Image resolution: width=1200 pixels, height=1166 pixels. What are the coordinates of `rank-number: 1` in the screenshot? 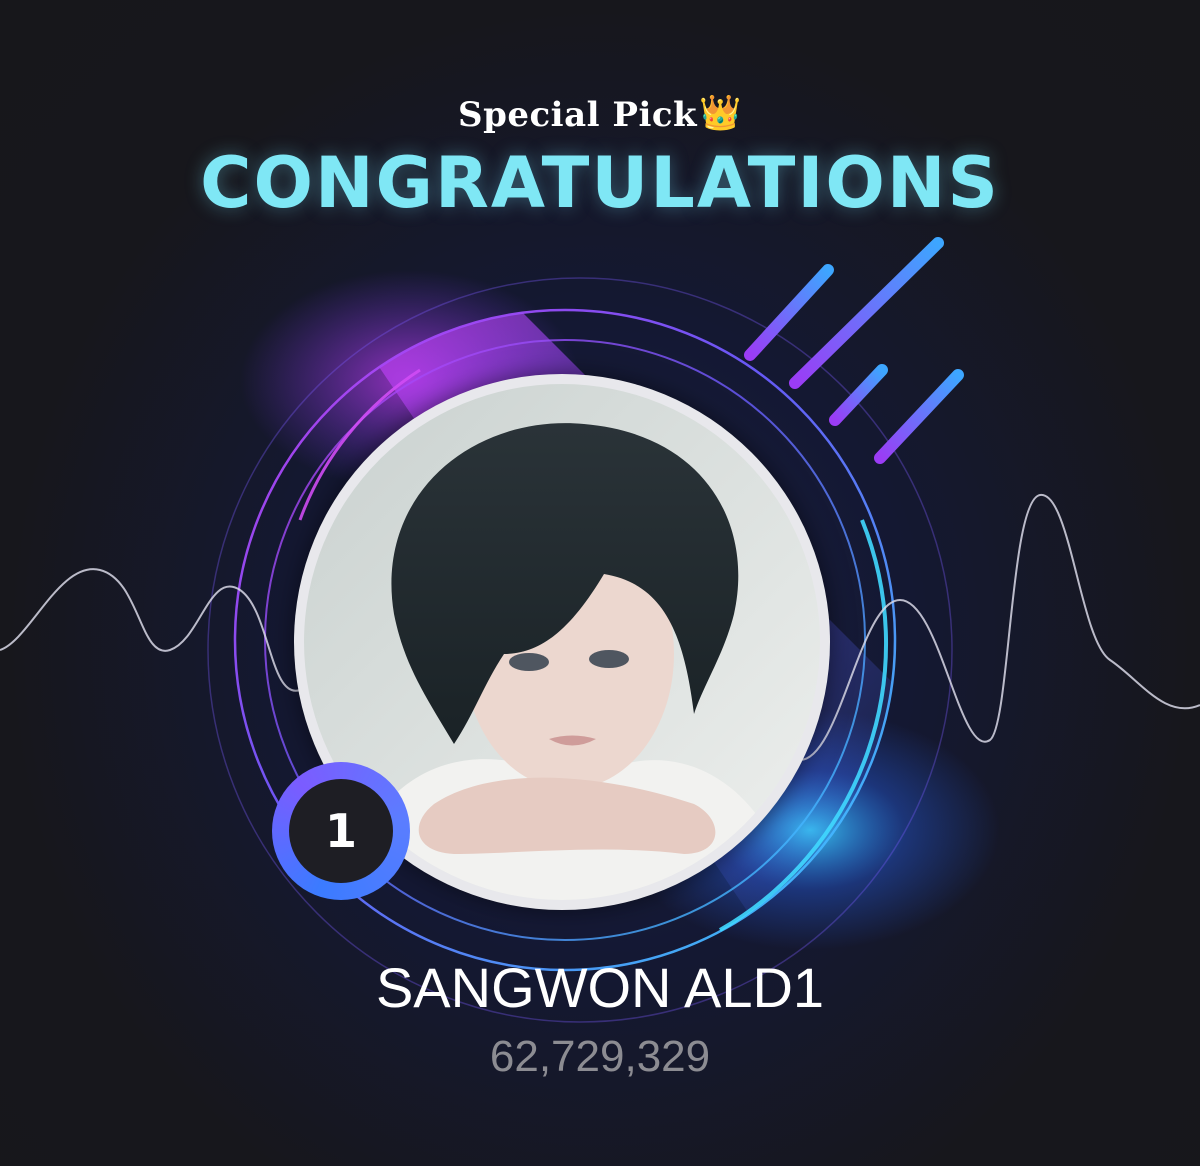 It's located at (341, 831).